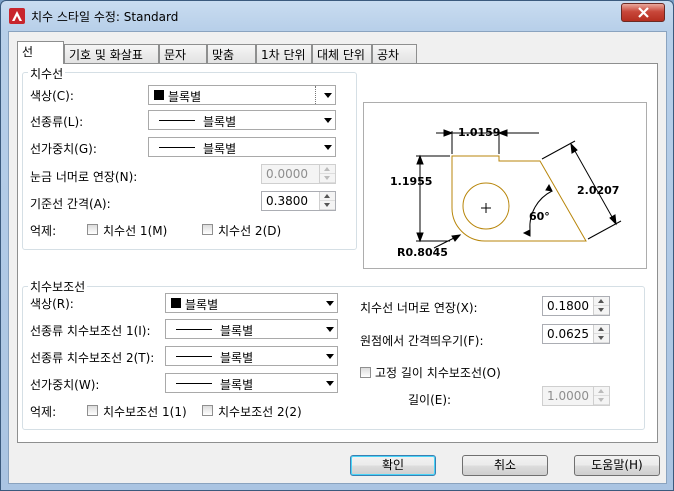  Describe the element at coordinates (135, 230) in the screenshot. I see `suppress-dimline1-label: 치수선 1(M)` at that location.